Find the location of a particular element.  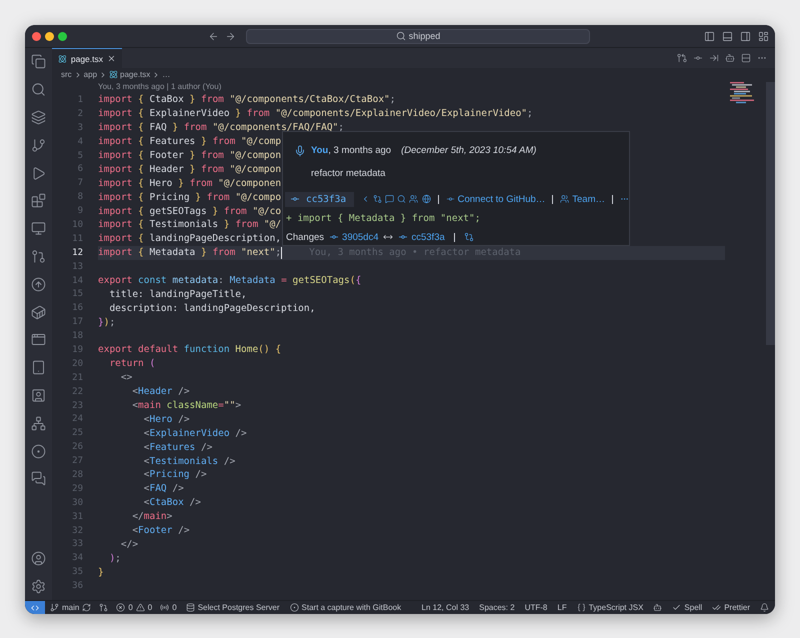

target-icon is located at coordinates (38, 451).